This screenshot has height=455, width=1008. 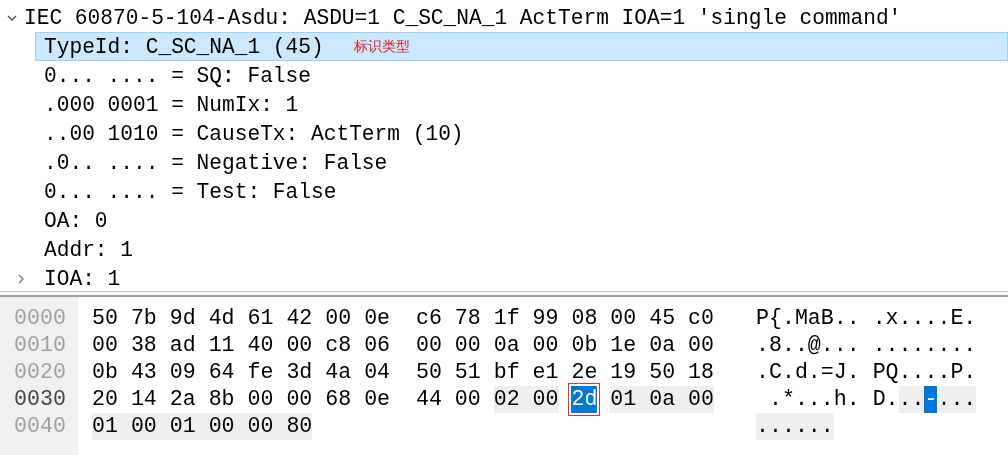 What do you see at coordinates (403, 318) in the screenshot?
I see `hex-bytes: 50 7b 9d 4d 61 42 00 0e c6 78 1f 99 08 00 45 c0` at bounding box center [403, 318].